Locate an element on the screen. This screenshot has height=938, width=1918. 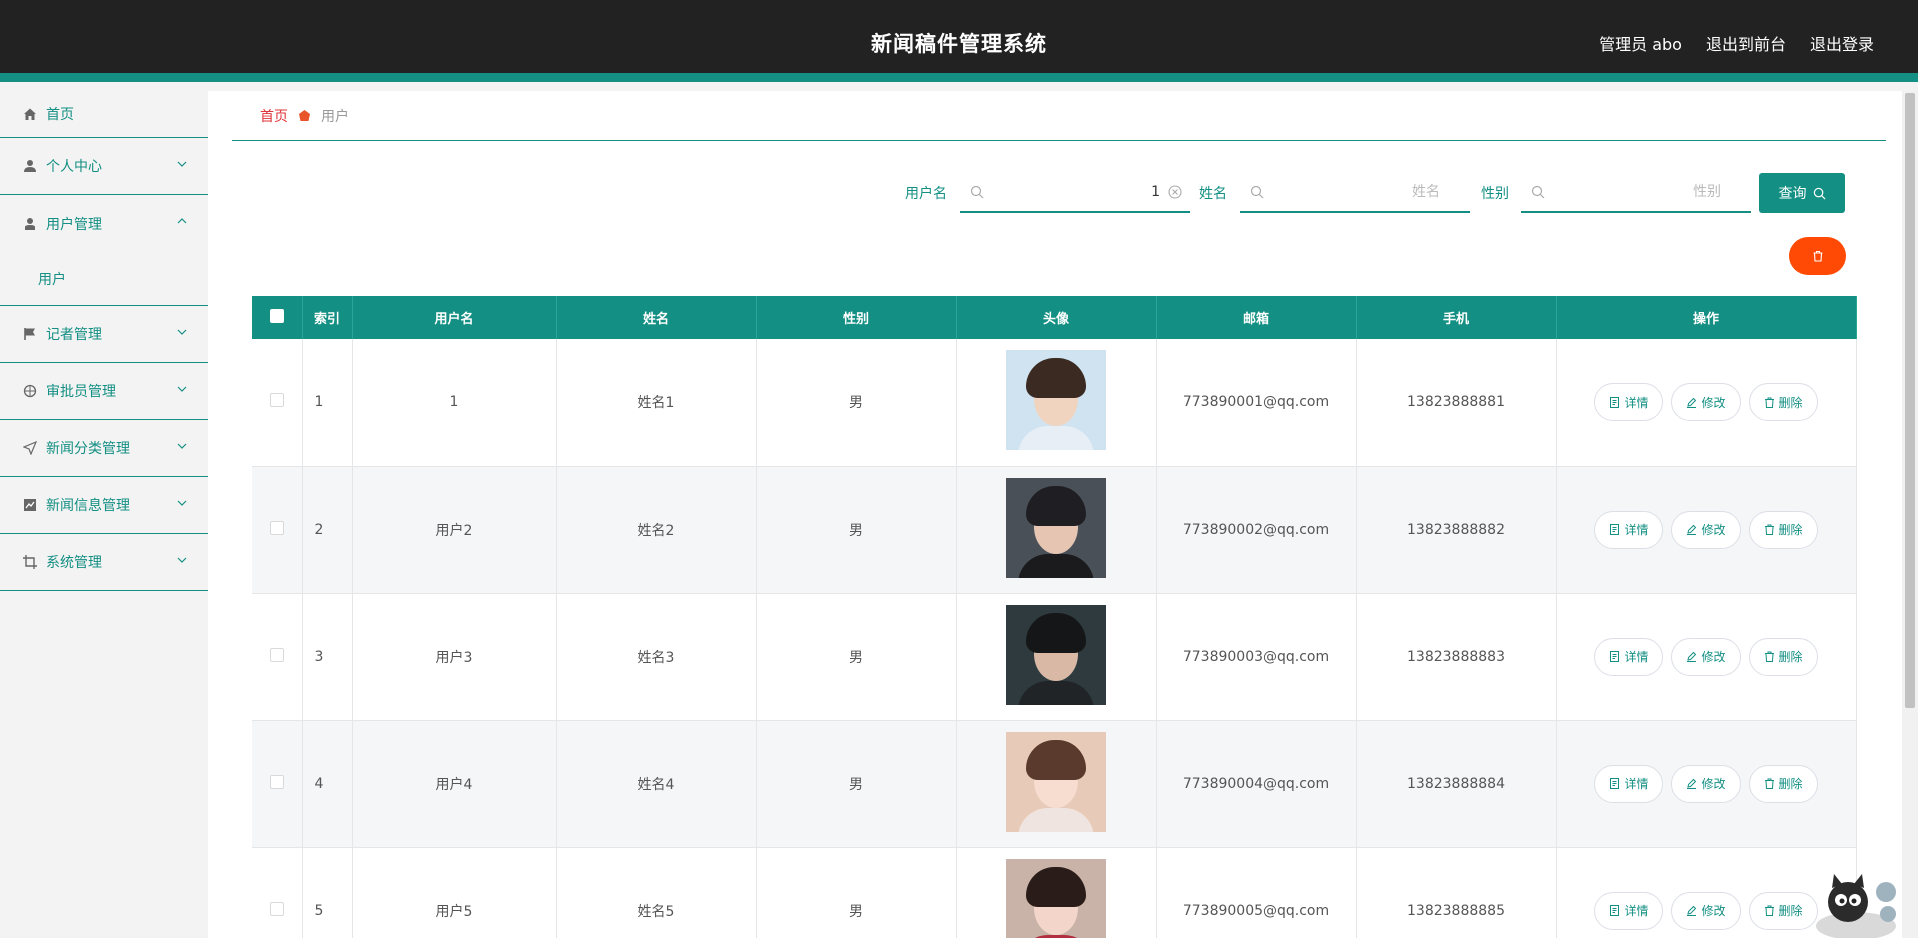
sidebar-item-label: 新闻分类管理 is located at coordinates (88, 449).